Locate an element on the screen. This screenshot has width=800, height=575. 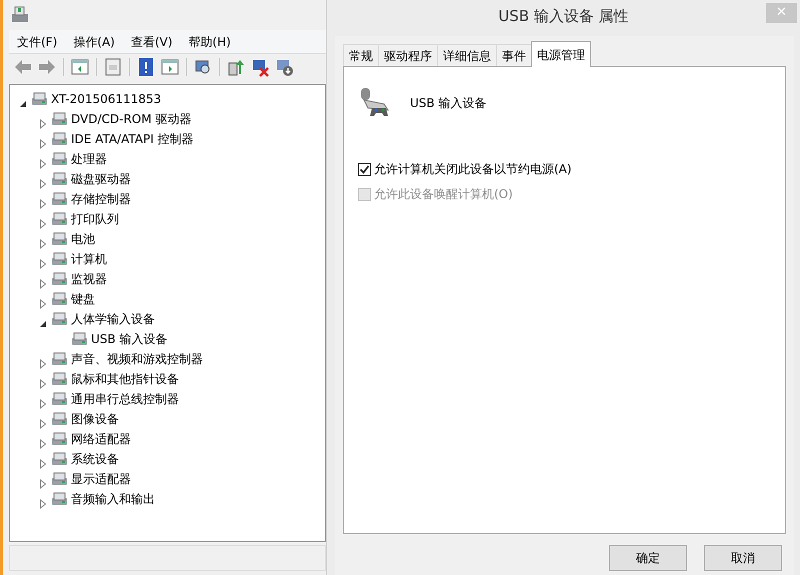
tab: 常规 is located at coordinates (361, 55).